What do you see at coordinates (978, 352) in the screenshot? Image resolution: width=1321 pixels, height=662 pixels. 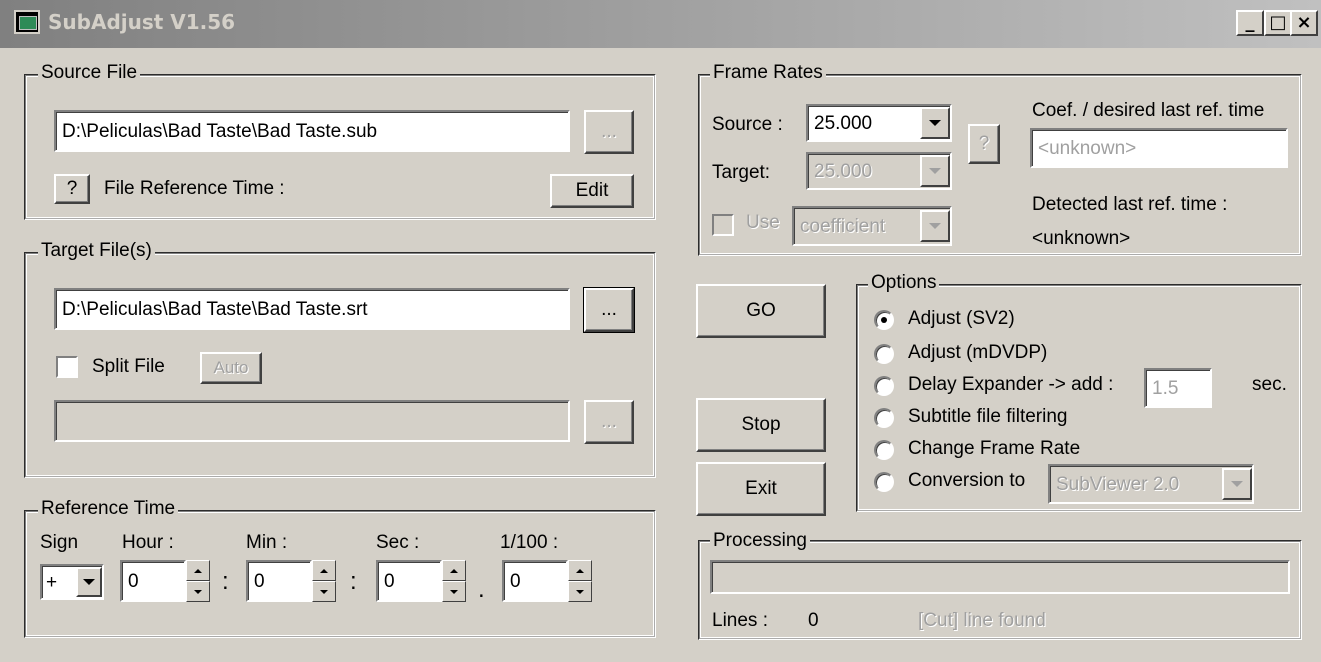 I see `option-label-adjust-mdvdp: Adjust (mDVDP)` at bounding box center [978, 352].